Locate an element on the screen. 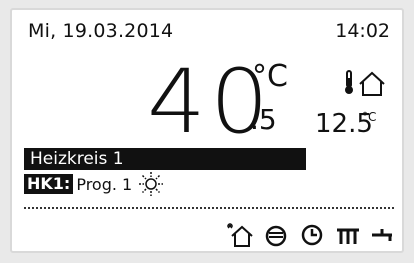 This screenshot has height=263, width=414. date-display: Mi, 19.03.2014 is located at coordinates (101, 31).